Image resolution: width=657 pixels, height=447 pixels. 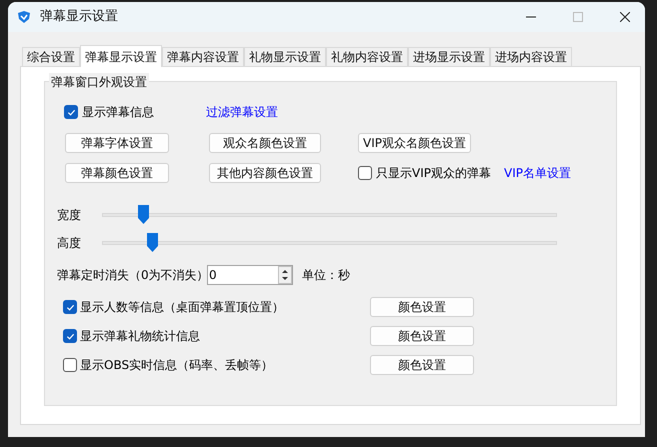 What do you see at coordinates (625, 17) in the screenshot?
I see `close-icon` at bounding box center [625, 17].